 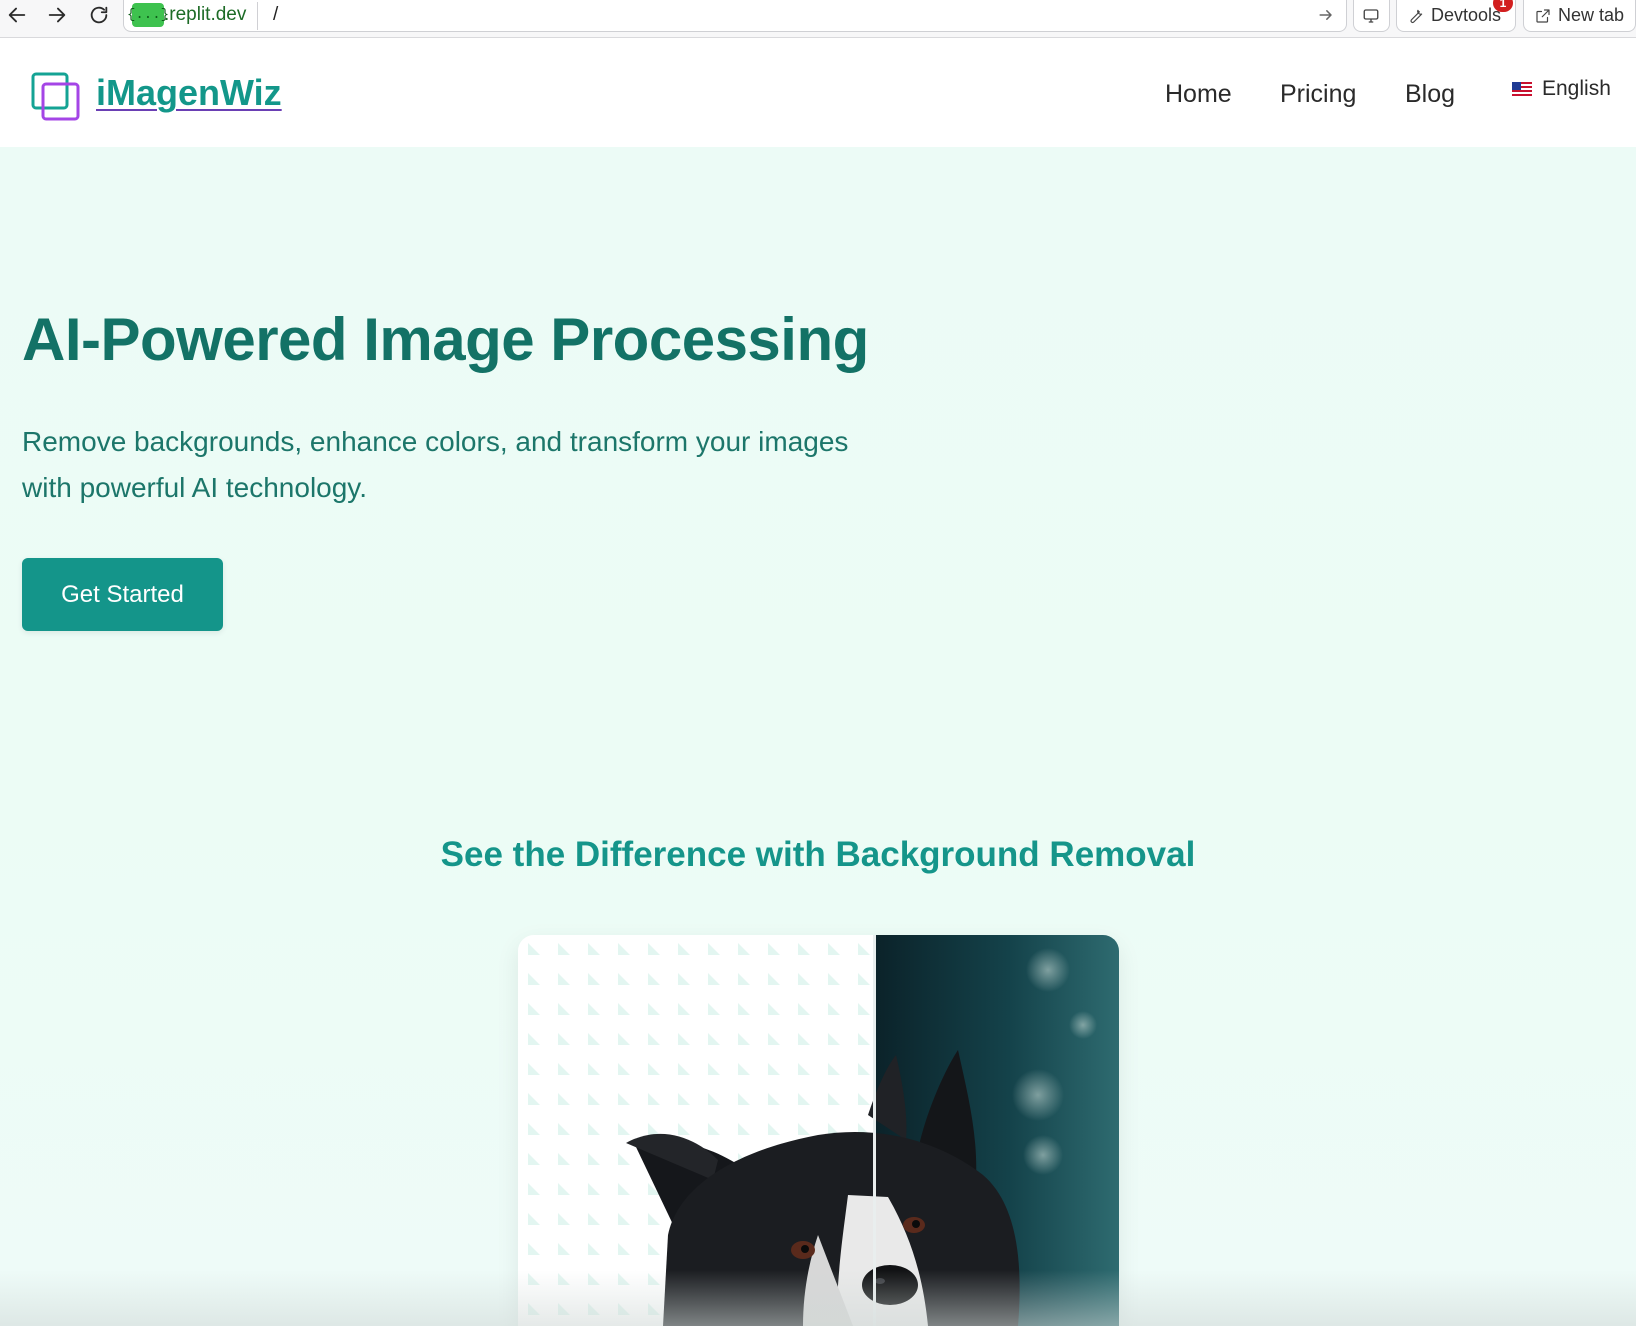 What do you see at coordinates (874, 1130) in the screenshot?
I see `comparison-slider-handle` at bounding box center [874, 1130].